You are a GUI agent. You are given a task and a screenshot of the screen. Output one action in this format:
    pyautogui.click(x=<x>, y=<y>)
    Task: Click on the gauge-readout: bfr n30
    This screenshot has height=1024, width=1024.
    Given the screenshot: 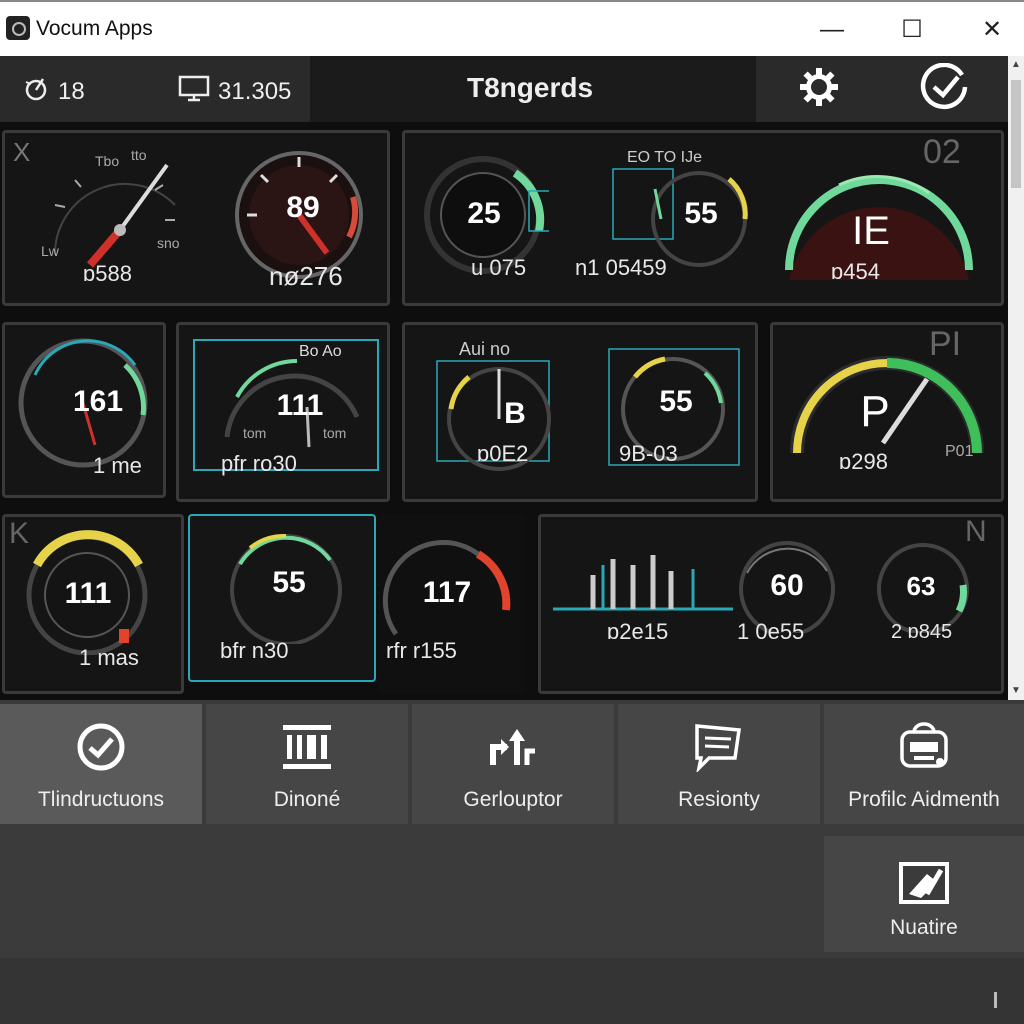 What is the action you would take?
    pyautogui.click(x=254, y=650)
    